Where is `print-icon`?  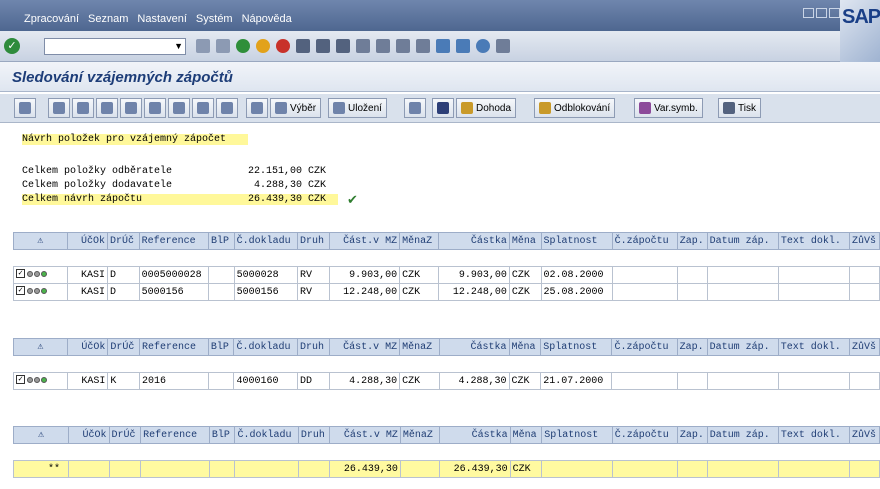 print-icon is located at coordinates (303, 46).